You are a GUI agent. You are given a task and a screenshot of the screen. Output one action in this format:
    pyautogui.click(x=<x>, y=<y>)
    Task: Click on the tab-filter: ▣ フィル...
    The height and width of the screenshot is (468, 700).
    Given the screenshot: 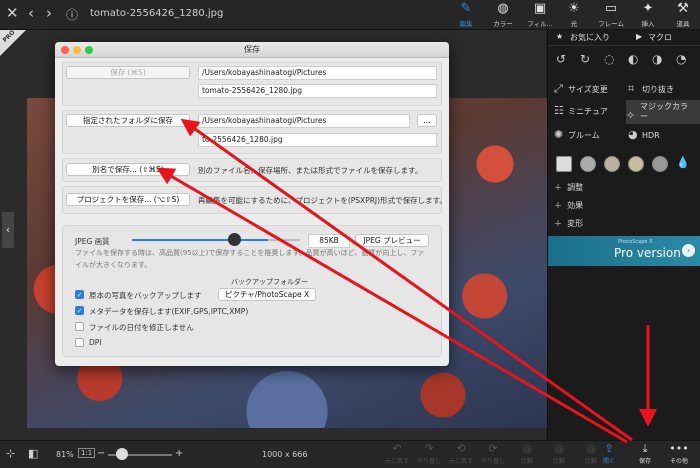 What is the action you would take?
    pyautogui.click(x=540, y=15)
    